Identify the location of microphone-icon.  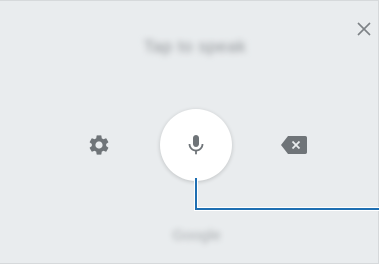
(196, 145).